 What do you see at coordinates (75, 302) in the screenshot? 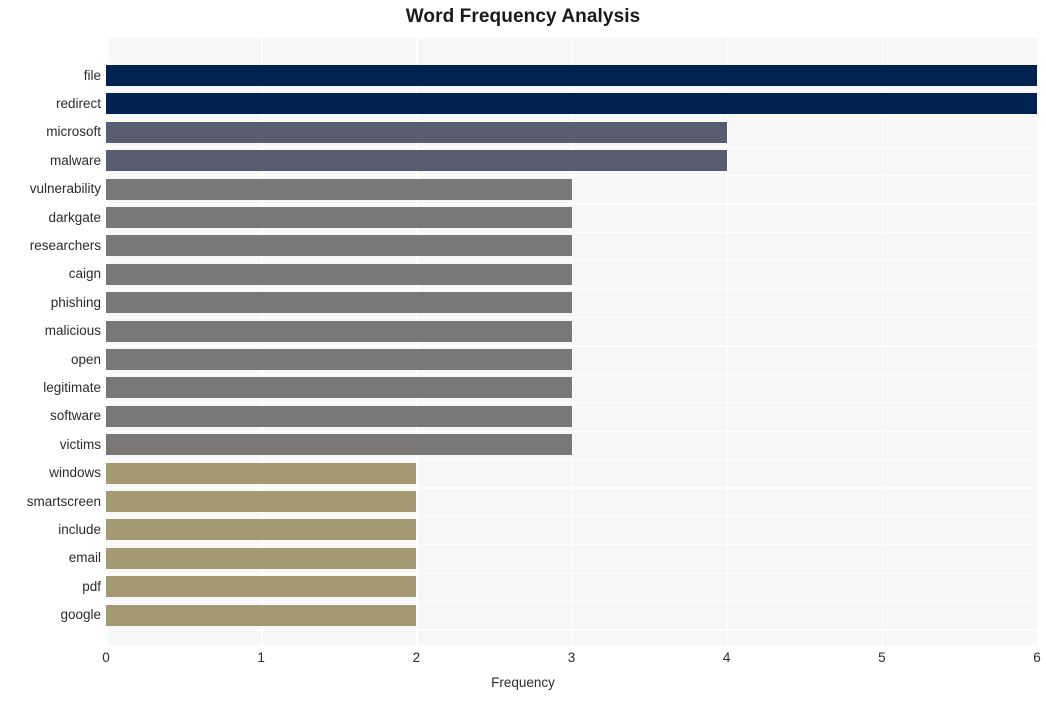
I see `y-tick-label: phishing` at bounding box center [75, 302].